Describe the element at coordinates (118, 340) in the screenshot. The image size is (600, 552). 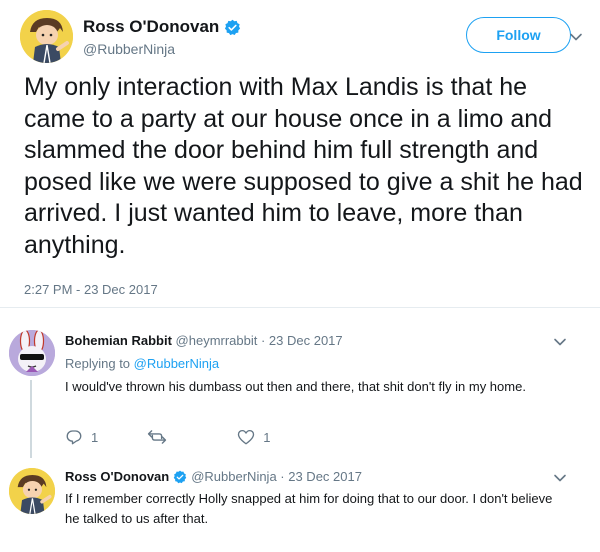
I see `reply-author-name: Bohemian Rabbit` at that location.